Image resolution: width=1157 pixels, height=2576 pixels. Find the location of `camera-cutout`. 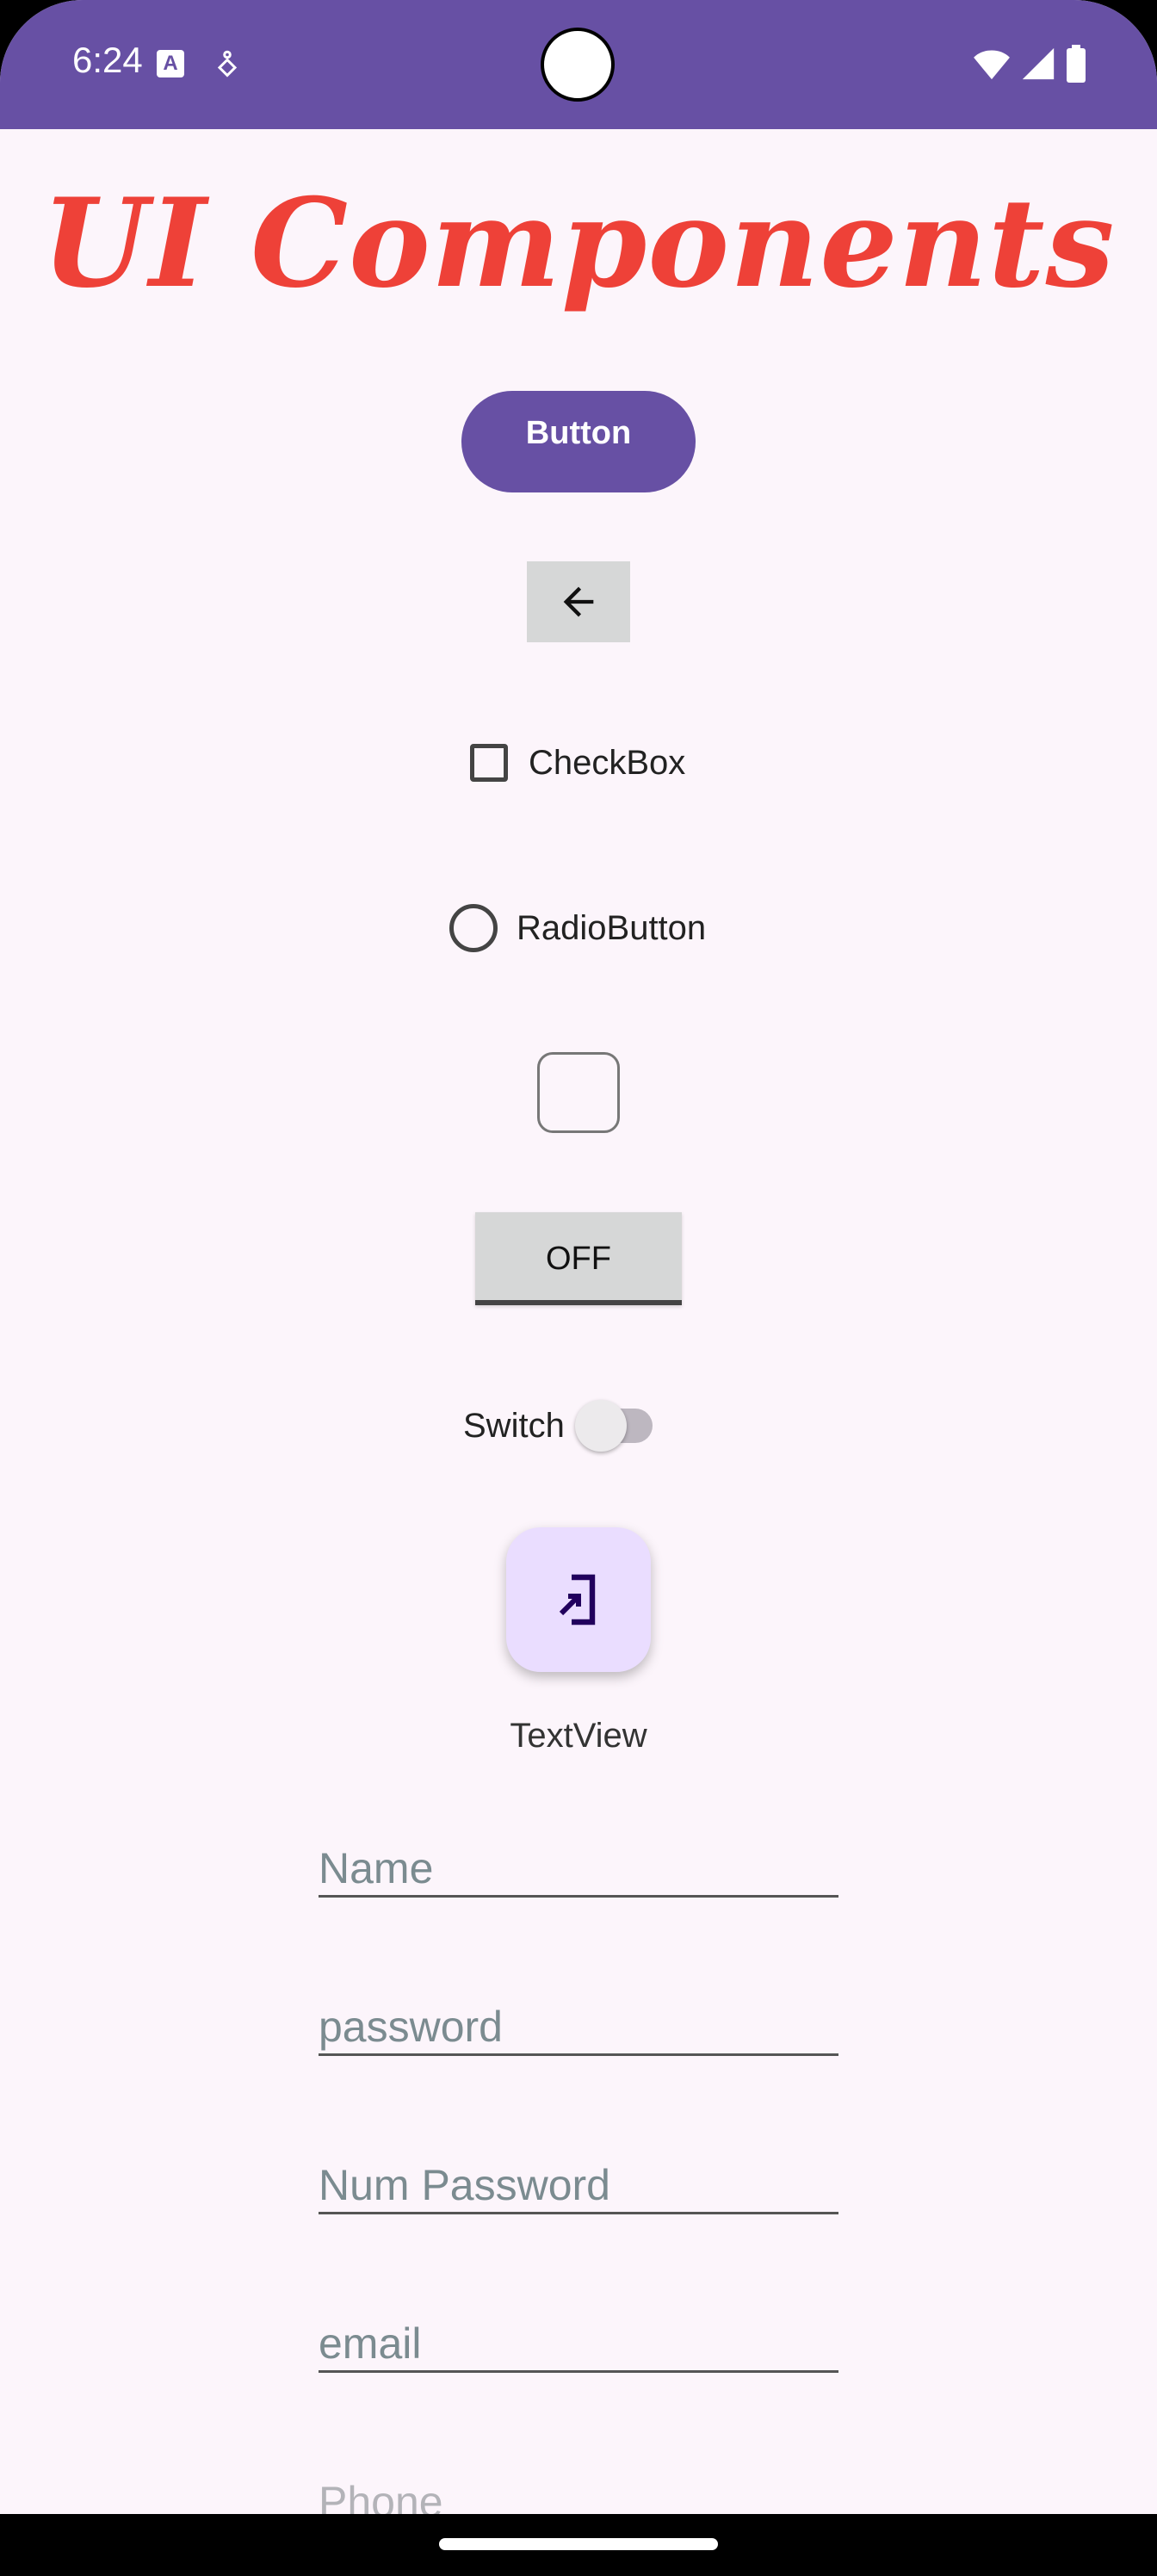

camera-cutout is located at coordinates (578, 65).